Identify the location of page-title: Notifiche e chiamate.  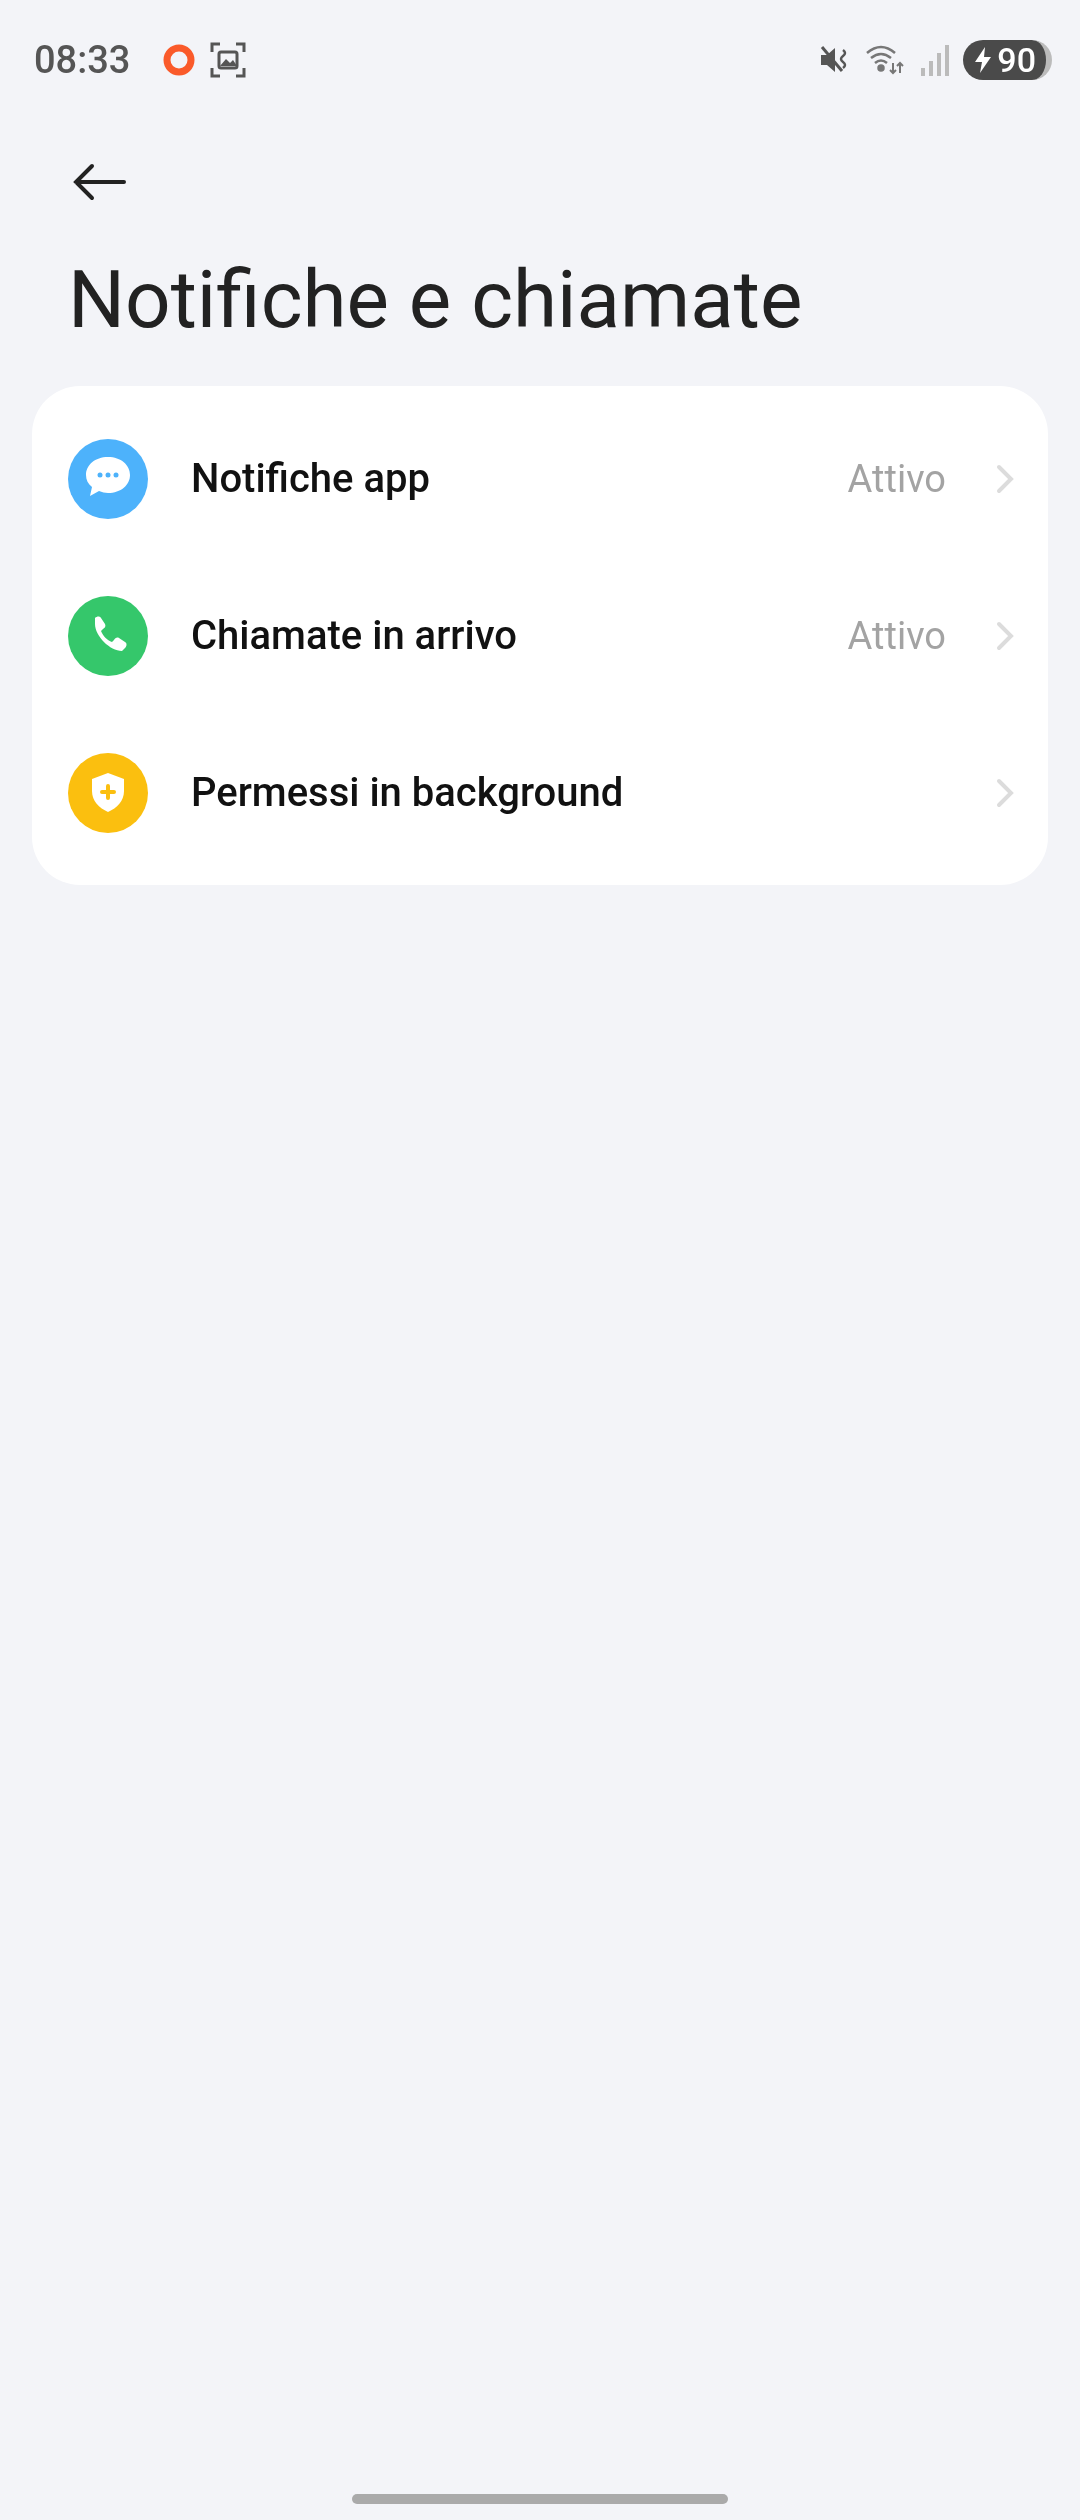
(436, 300).